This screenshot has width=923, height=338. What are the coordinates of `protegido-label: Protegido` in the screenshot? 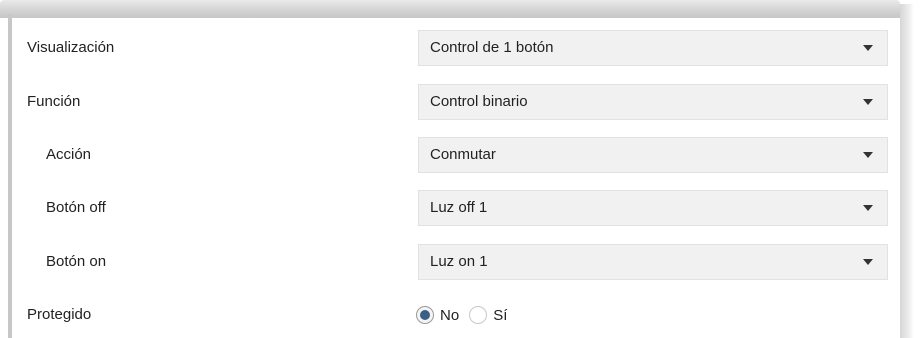 It's located at (59, 314).